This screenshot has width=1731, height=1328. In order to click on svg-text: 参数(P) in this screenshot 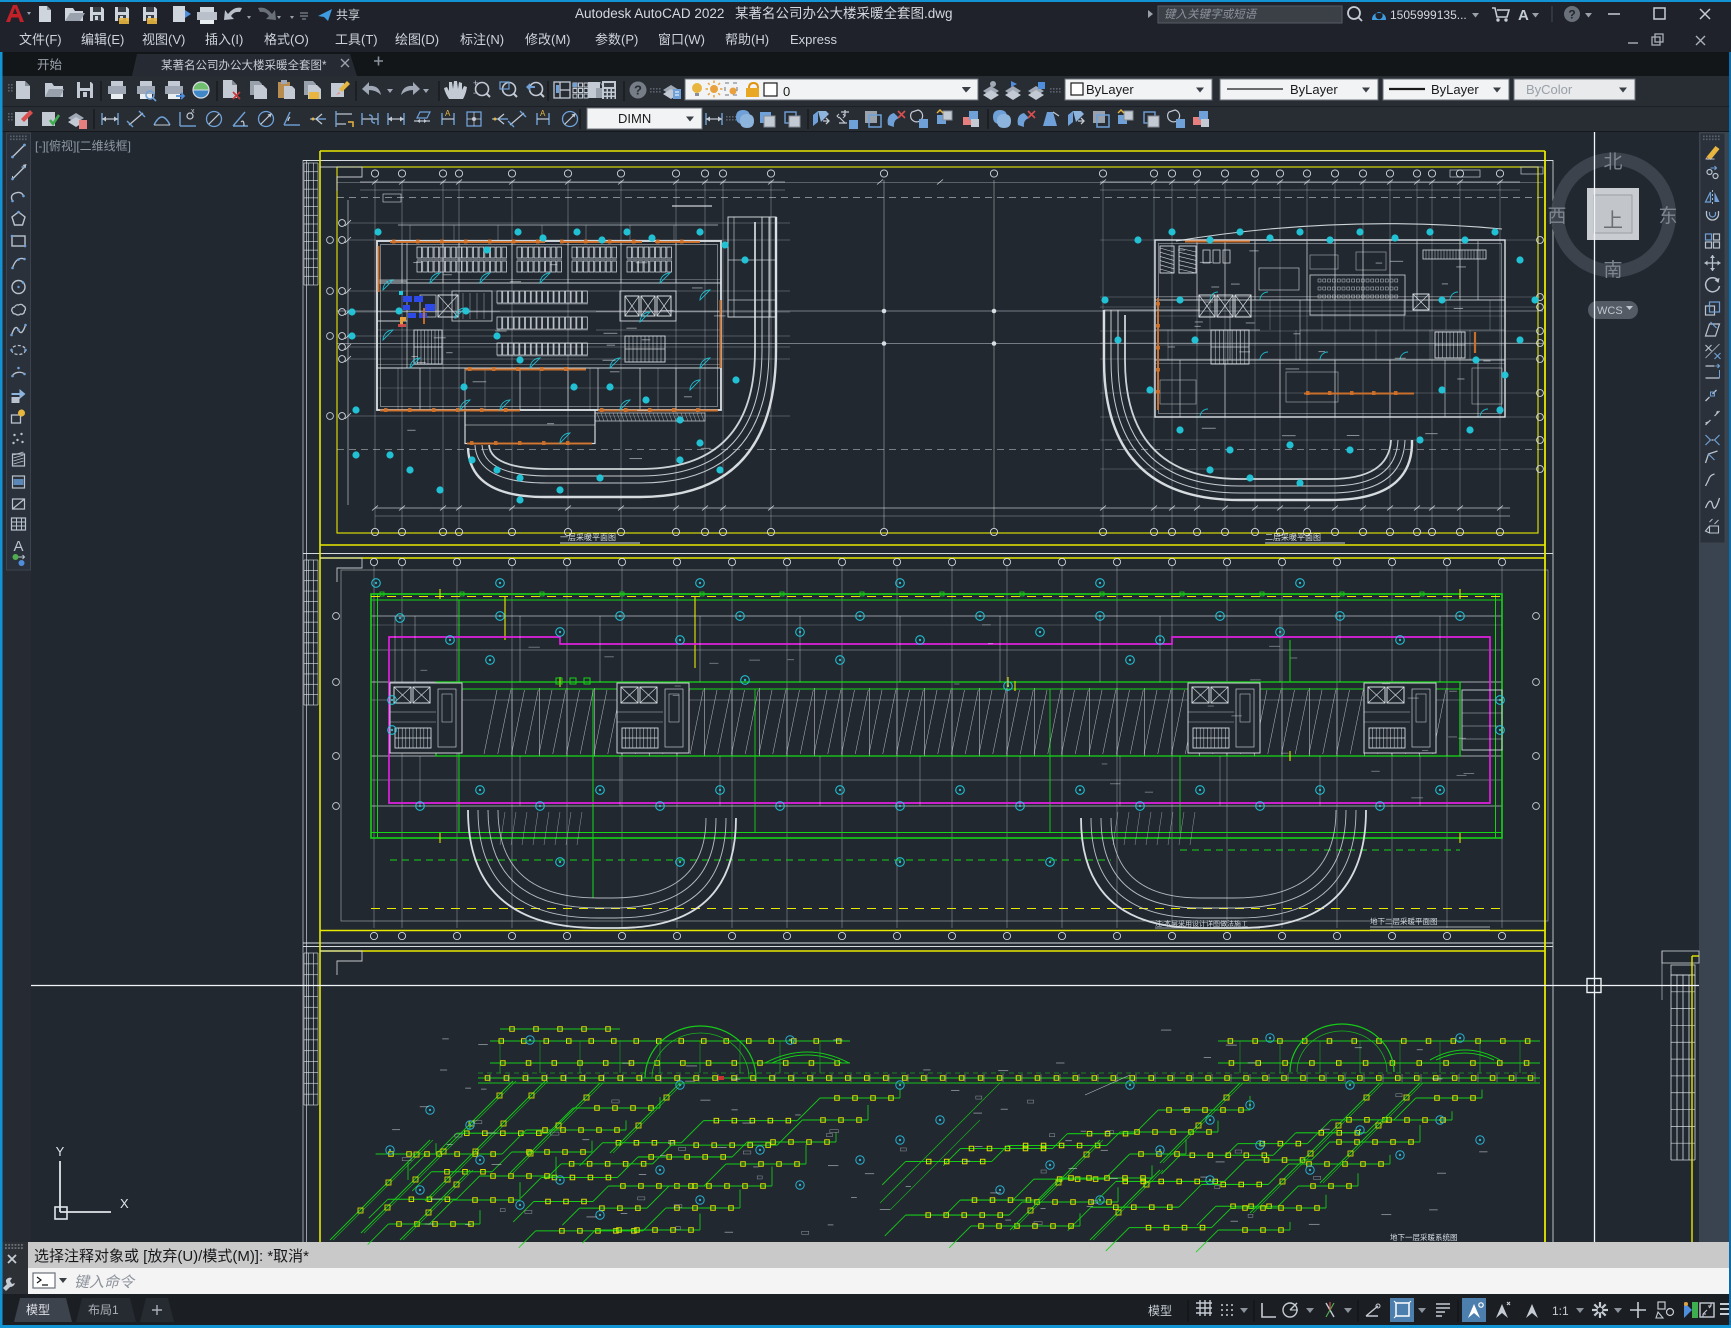, I will do `click(616, 39)`.